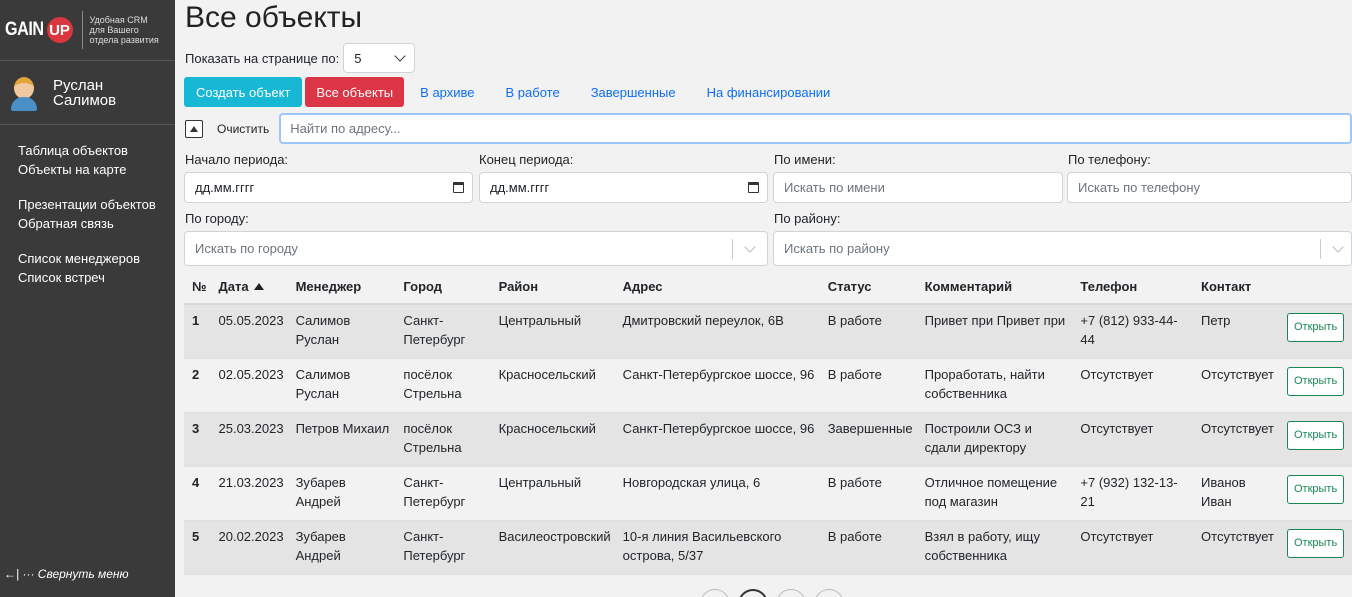 The height and width of the screenshot is (597, 1352). I want to click on nav-group-presentations: Презентации объектов Обратная связь, so click(96, 214).